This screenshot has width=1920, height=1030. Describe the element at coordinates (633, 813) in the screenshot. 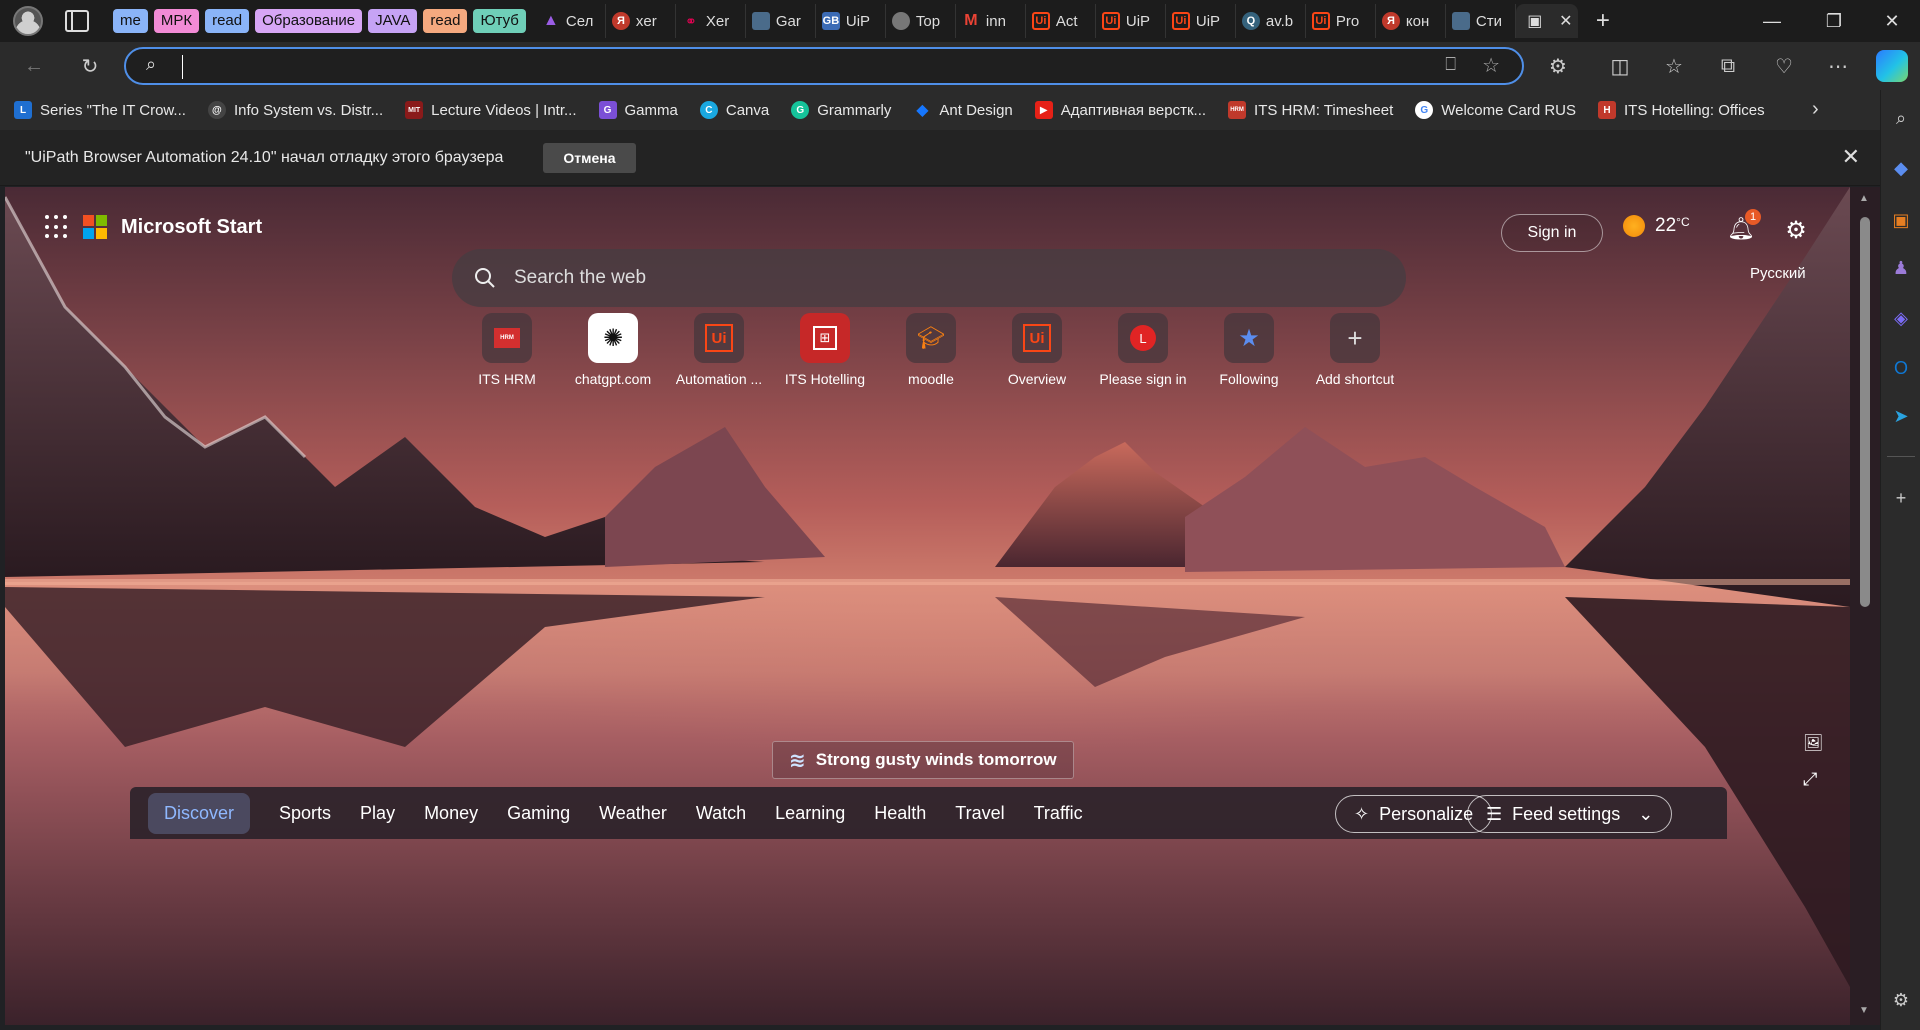

I see `feed-tab-weather: Weather` at that location.